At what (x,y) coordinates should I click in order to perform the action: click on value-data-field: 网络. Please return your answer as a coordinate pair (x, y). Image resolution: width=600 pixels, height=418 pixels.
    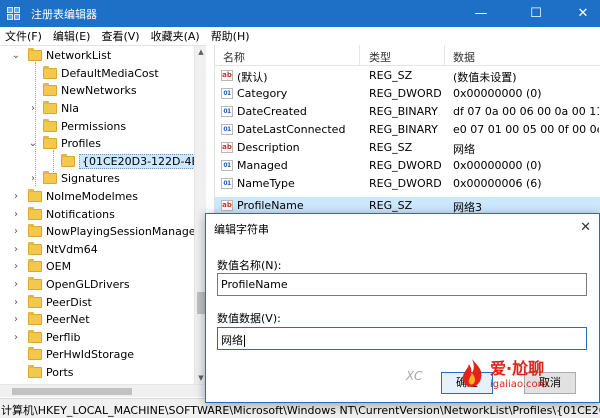
    Looking at the image, I should click on (402, 338).